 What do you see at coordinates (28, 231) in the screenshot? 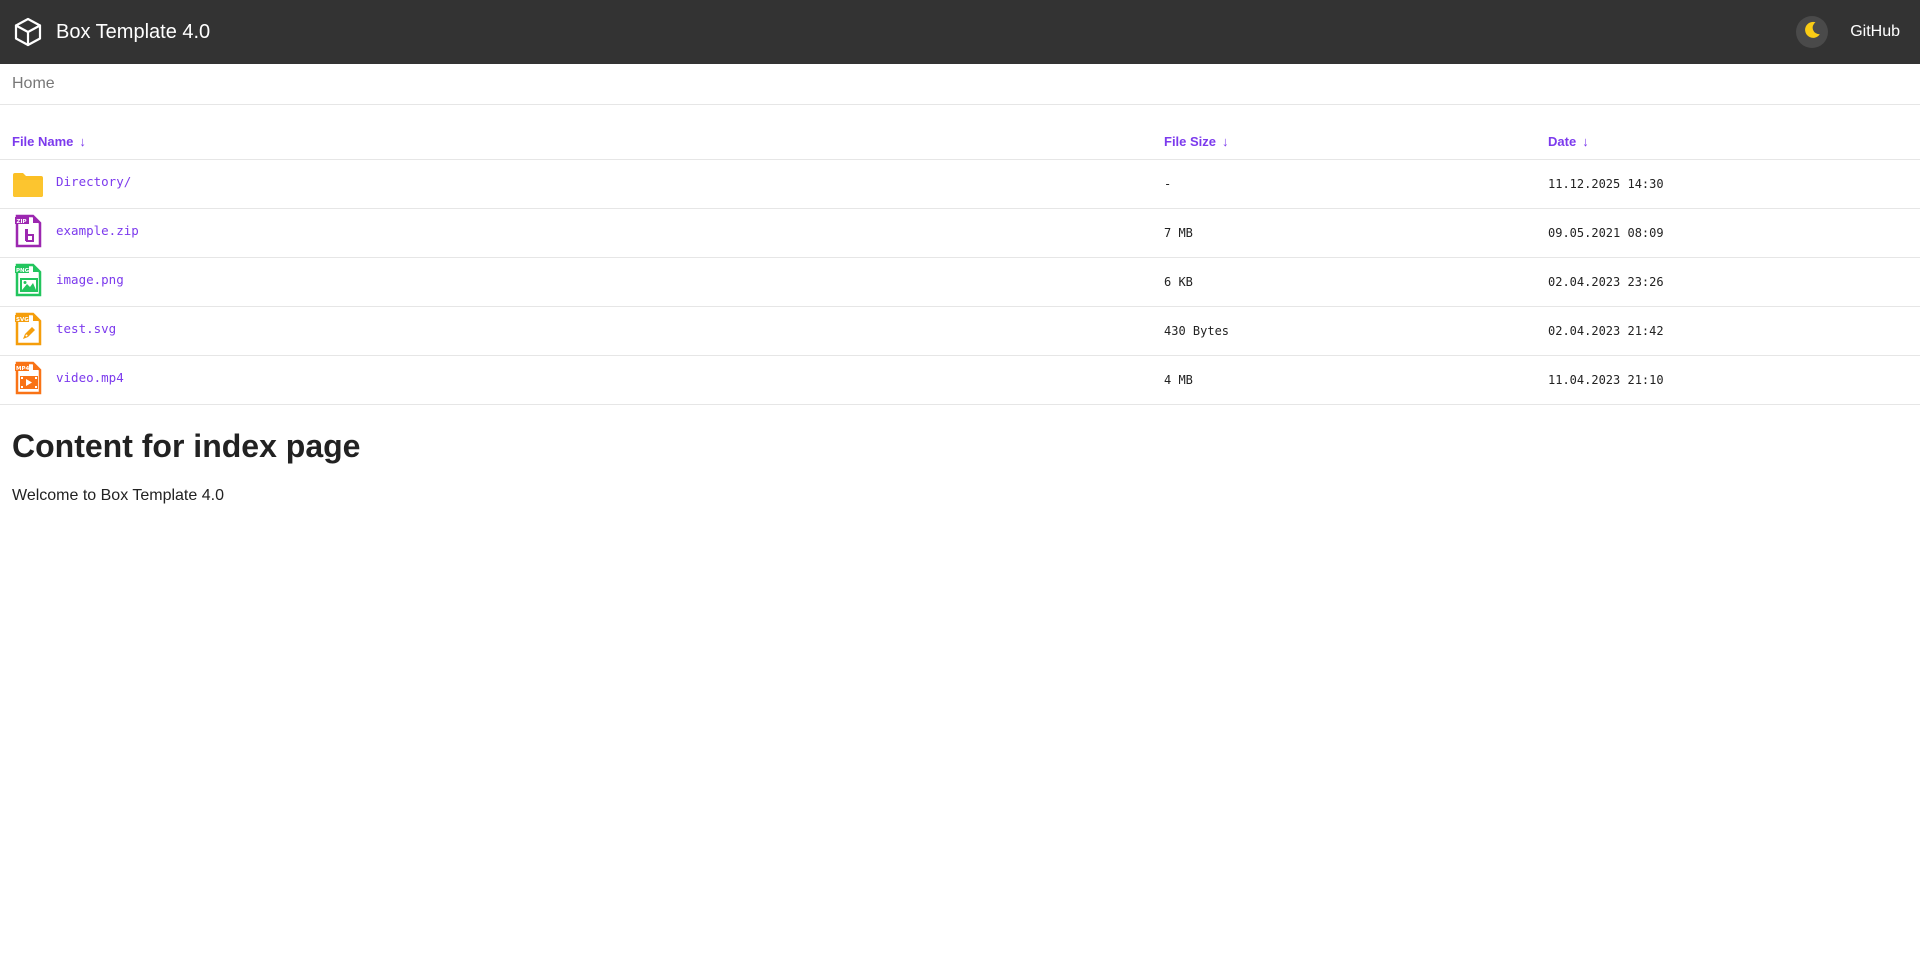
I see `zip-file-icon: ZIP` at bounding box center [28, 231].